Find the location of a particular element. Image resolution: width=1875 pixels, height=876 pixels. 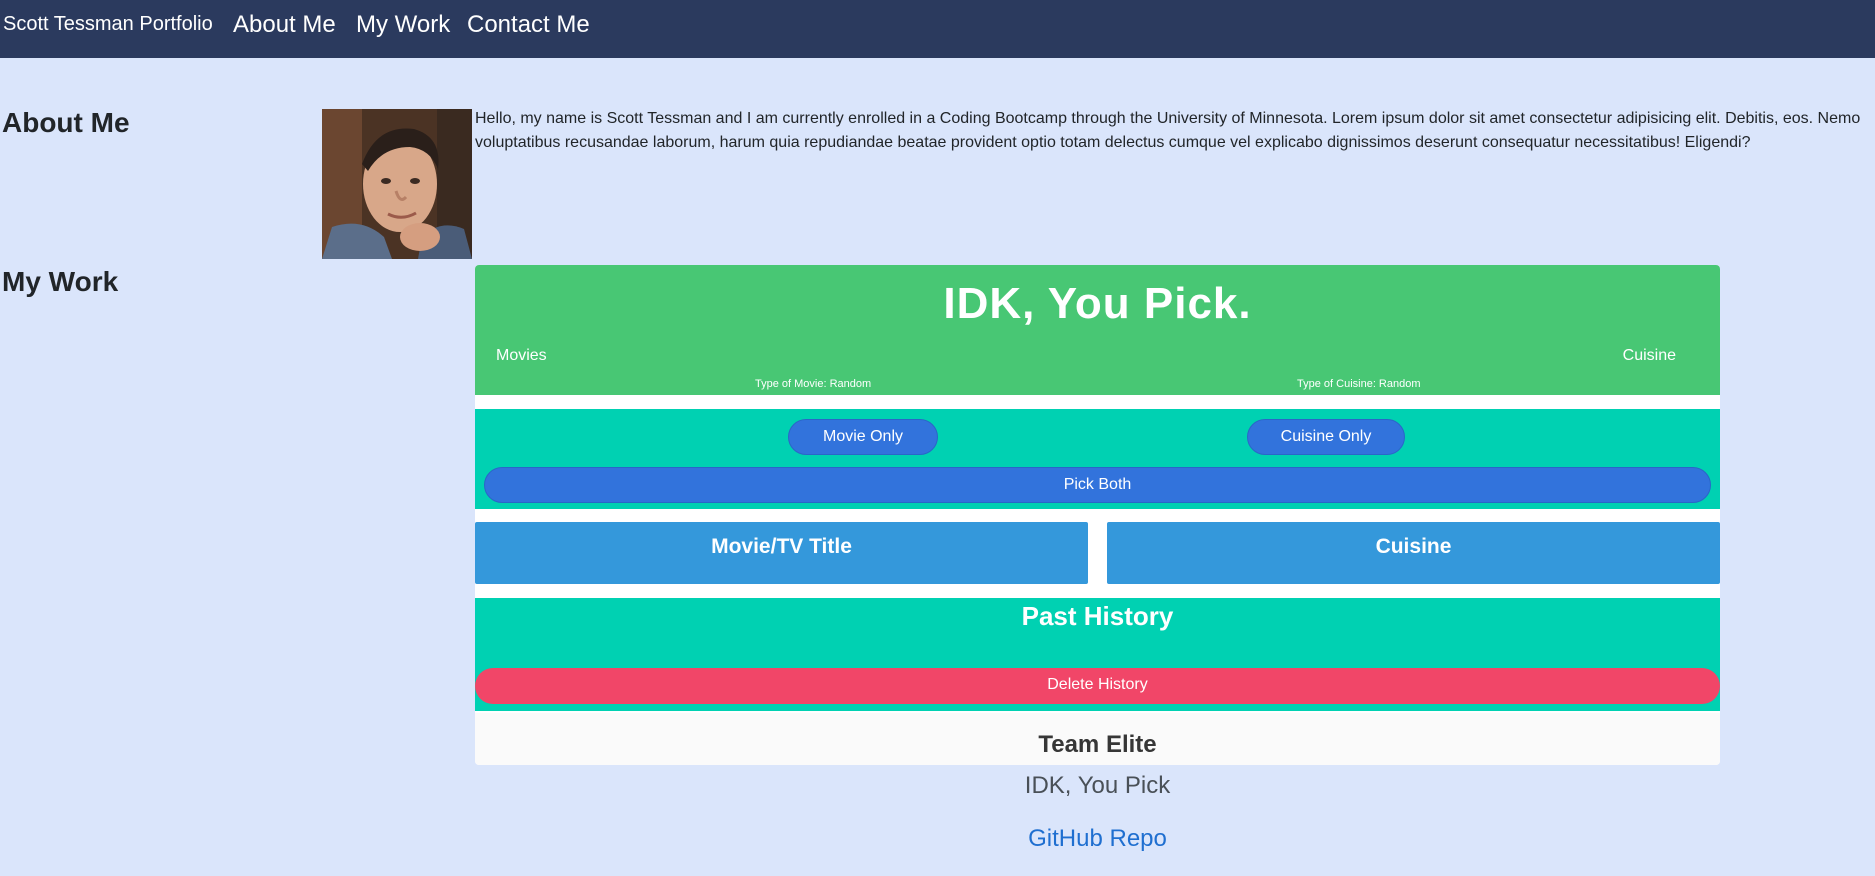

avatar-photo is located at coordinates (397, 184).